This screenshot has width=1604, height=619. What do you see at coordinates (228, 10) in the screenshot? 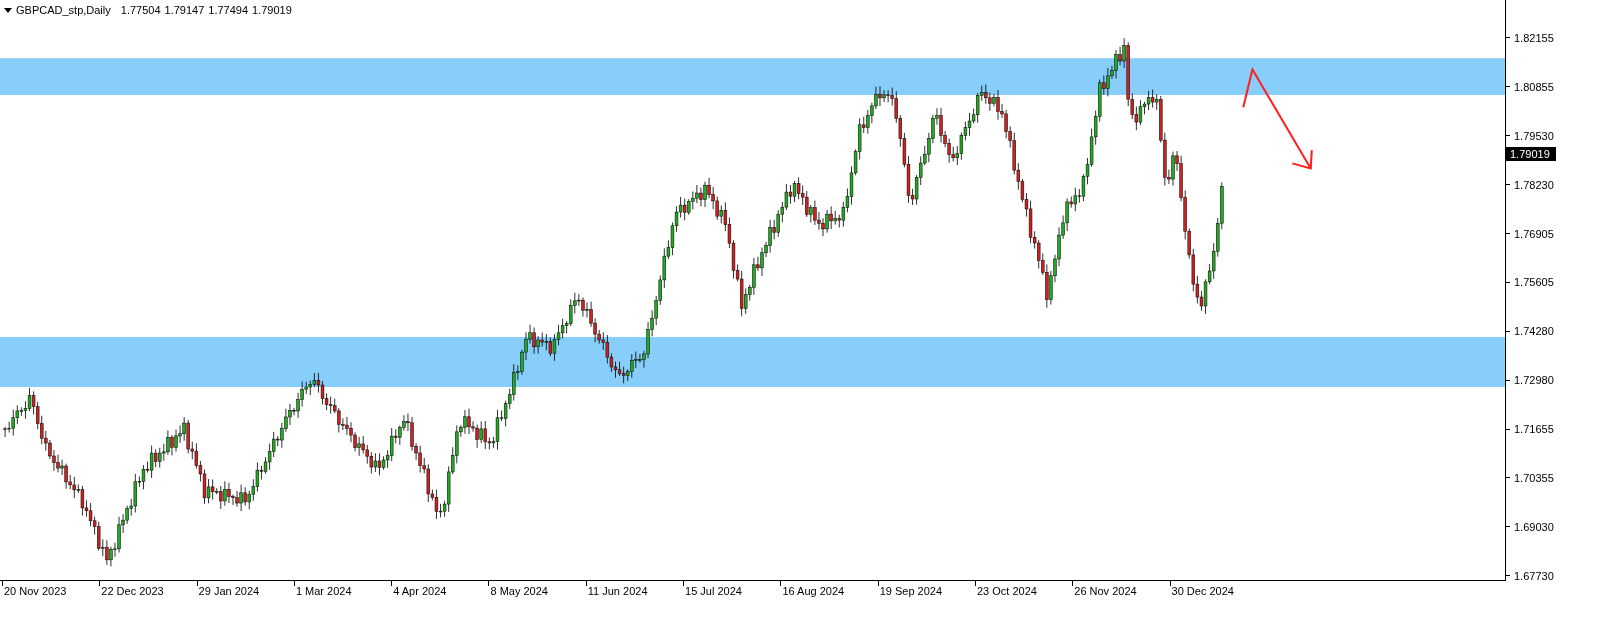
I see `price-value: 1.77494` at bounding box center [228, 10].